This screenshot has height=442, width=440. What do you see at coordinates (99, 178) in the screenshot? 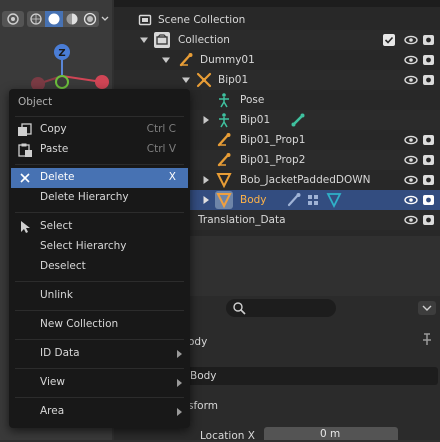
I see `menu-item-delete: Delete X` at bounding box center [99, 178].